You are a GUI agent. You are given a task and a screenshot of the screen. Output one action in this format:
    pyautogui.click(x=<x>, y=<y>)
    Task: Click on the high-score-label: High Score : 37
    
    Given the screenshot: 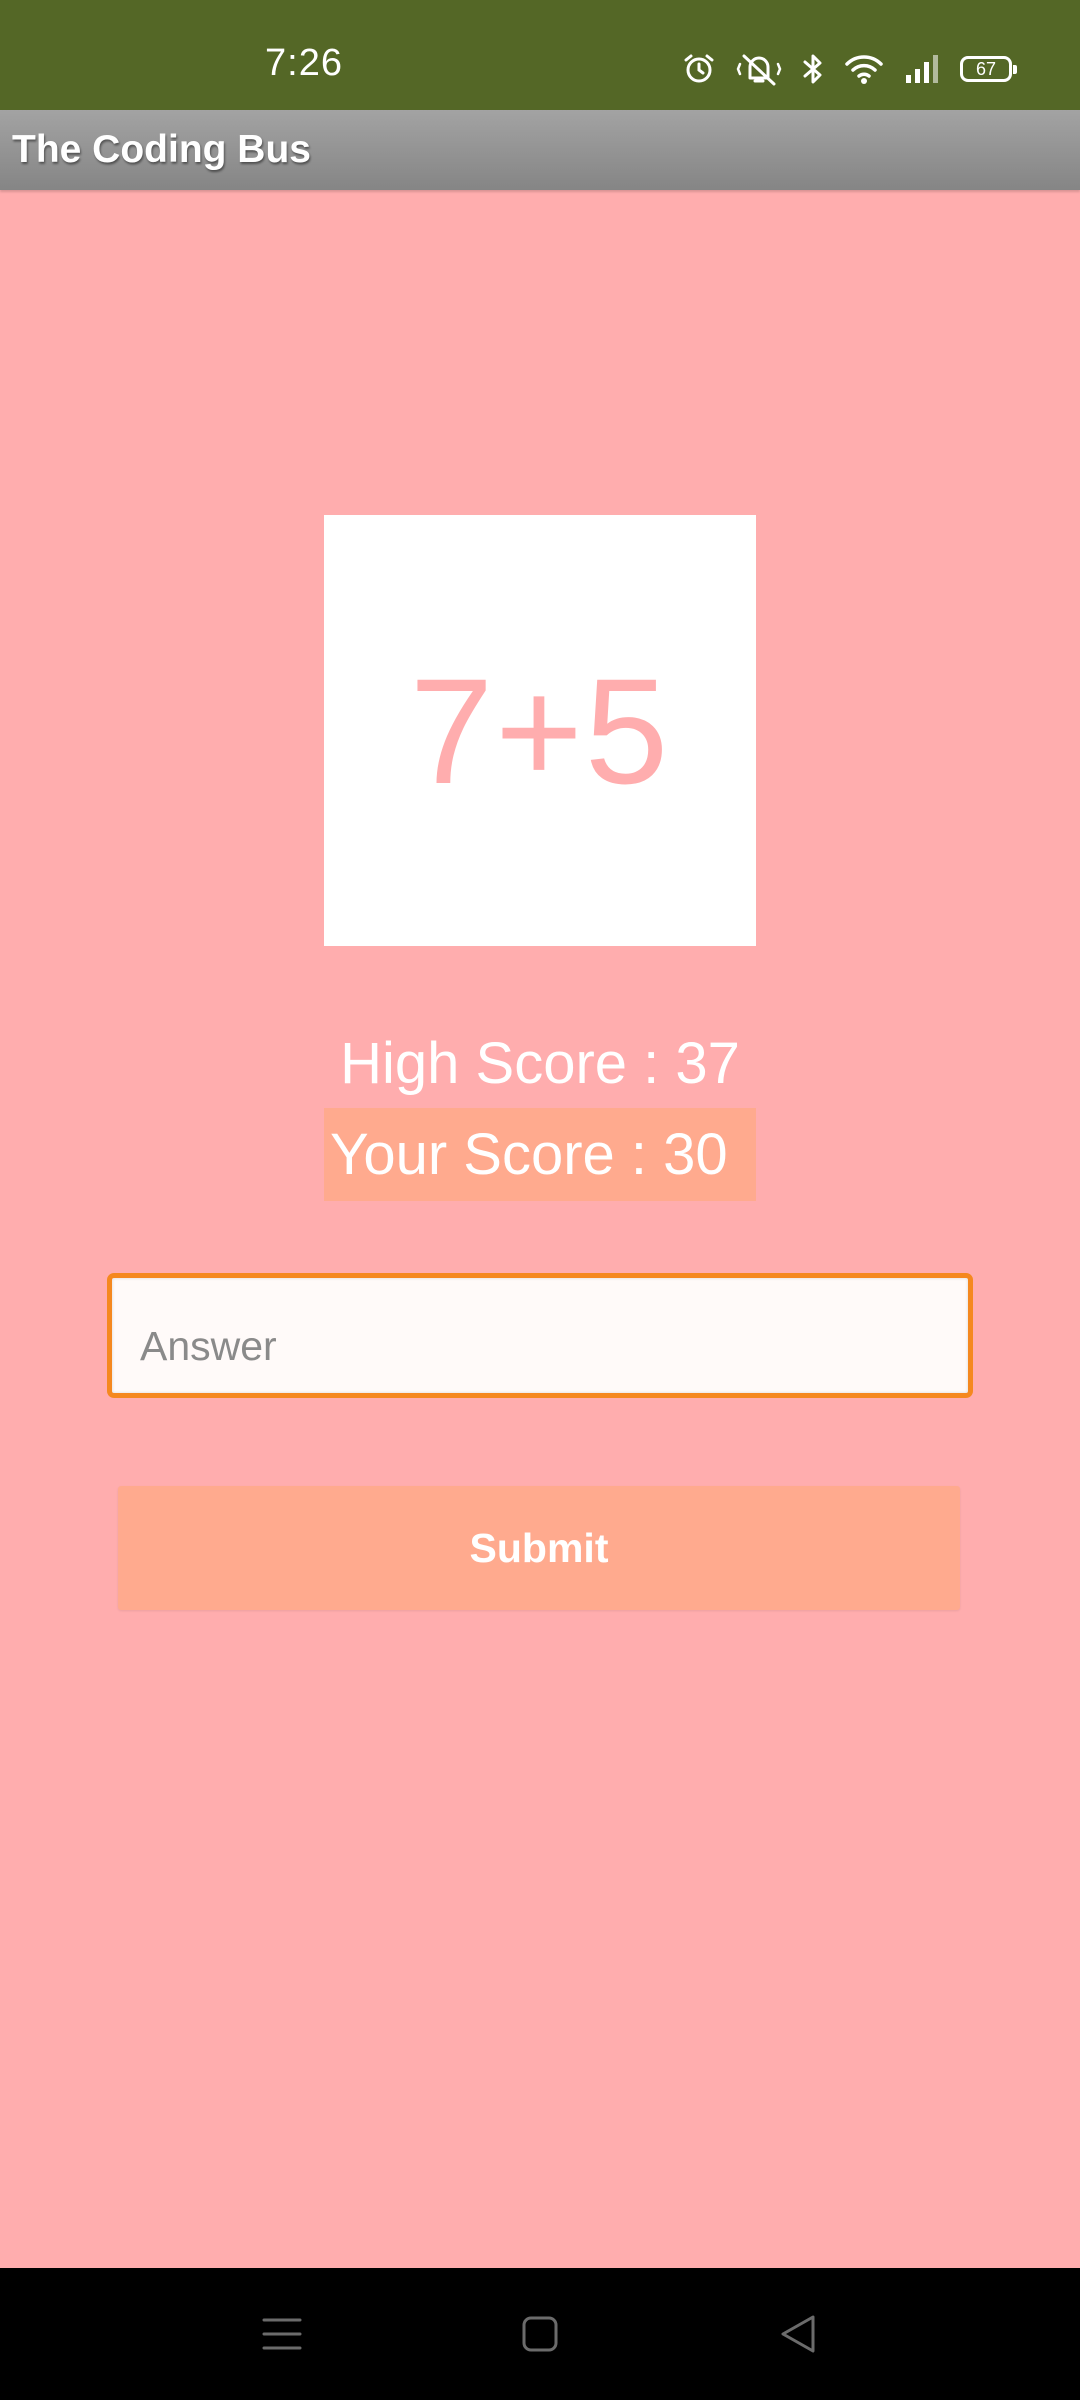 What is the action you would take?
    pyautogui.click(x=540, y=1063)
    